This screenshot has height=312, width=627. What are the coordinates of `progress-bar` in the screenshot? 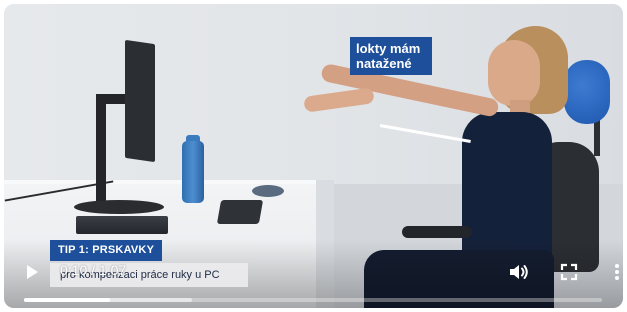 It's located at (313, 300).